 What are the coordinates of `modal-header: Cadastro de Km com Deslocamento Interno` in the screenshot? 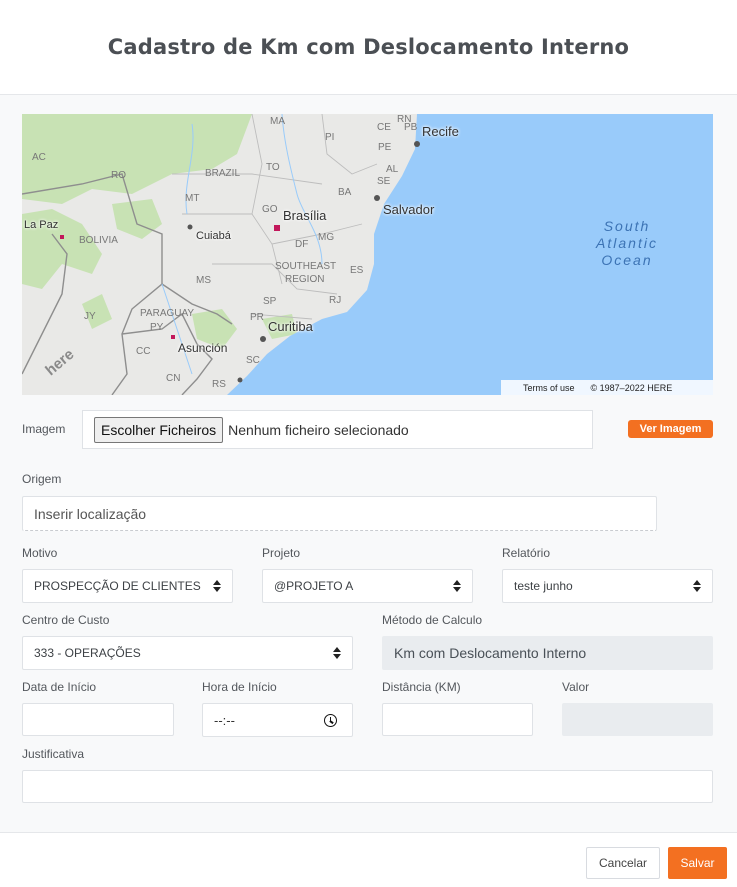 It's located at (368, 47).